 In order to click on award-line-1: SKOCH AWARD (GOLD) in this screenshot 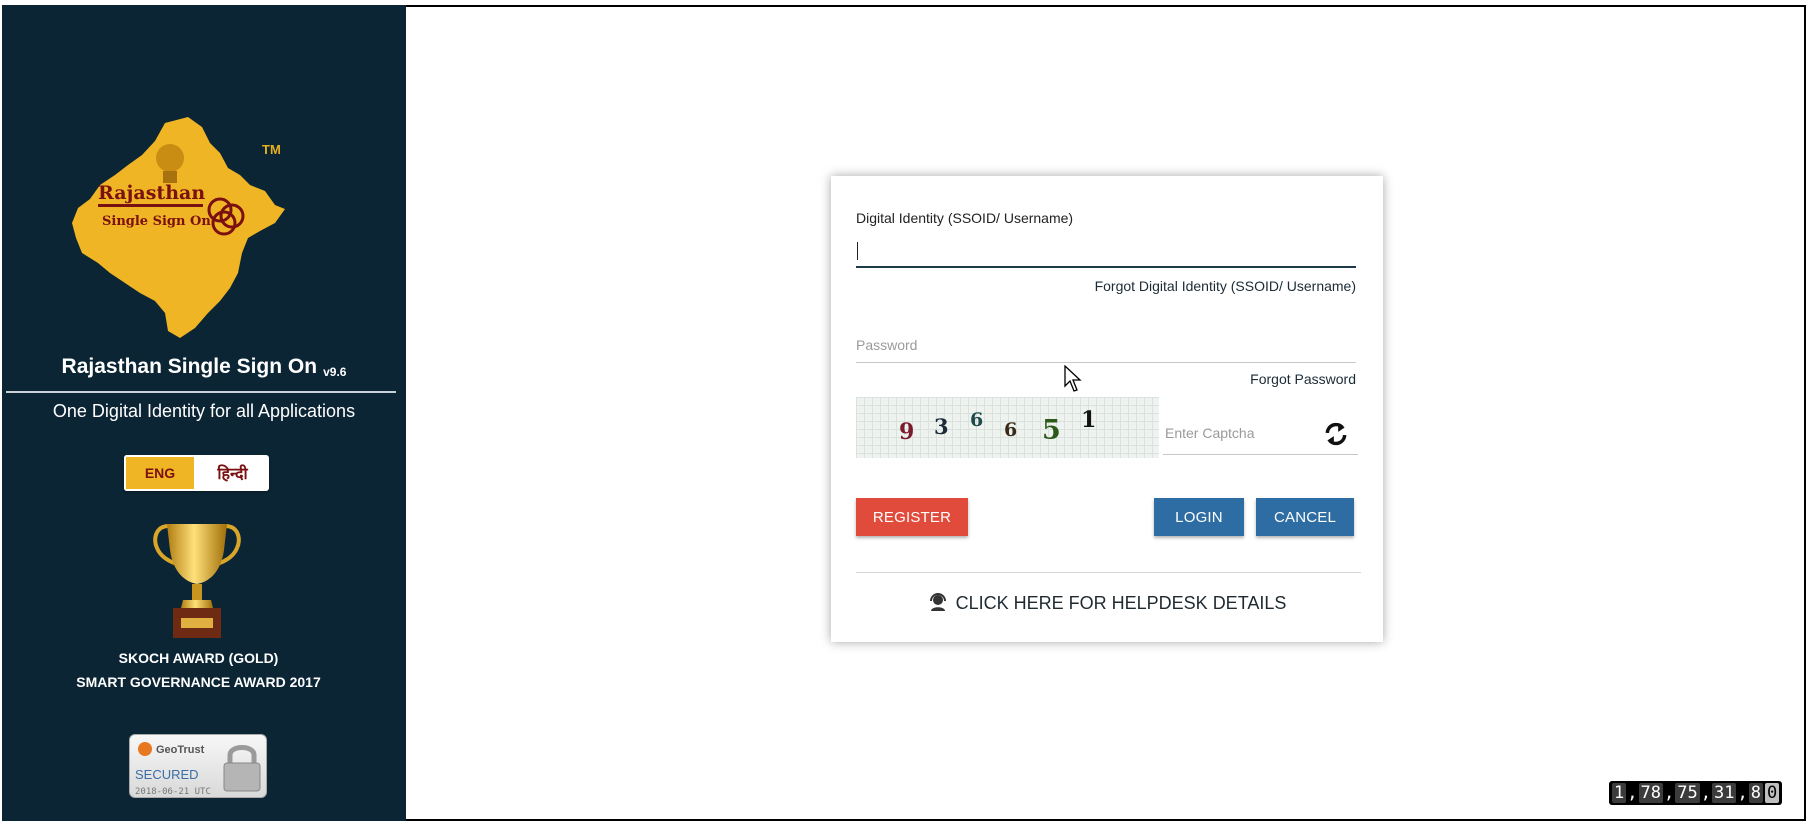, I will do `click(198, 658)`.